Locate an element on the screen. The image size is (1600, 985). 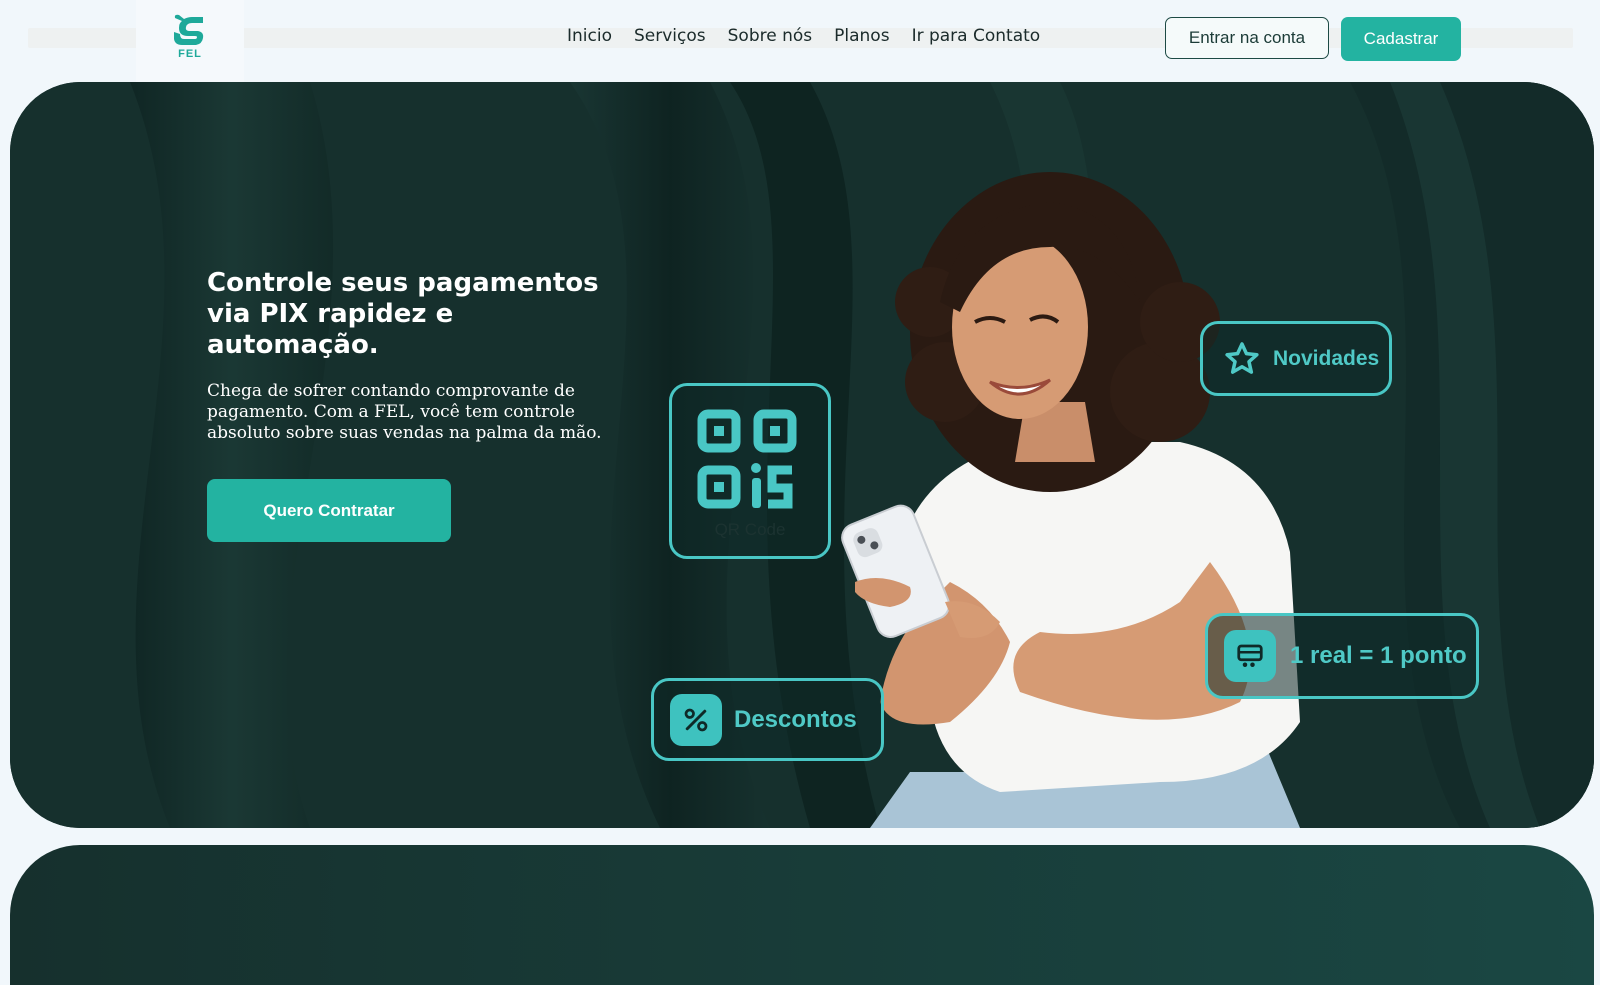
nav-planos: Planos is located at coordinates (861, 36).